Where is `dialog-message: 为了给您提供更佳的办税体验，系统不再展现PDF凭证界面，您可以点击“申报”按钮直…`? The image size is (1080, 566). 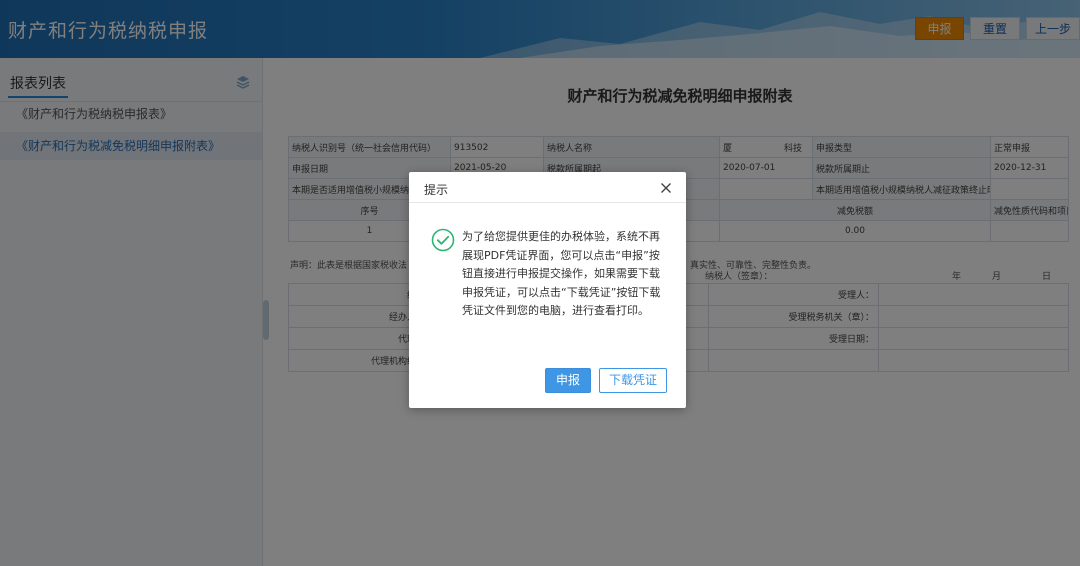 dialog-message: 为了给您提供更佳的办税体验，系统不再展现PDF凭证界面，您可以点击“申报”按钮直… is located at coordinates (561, 273).